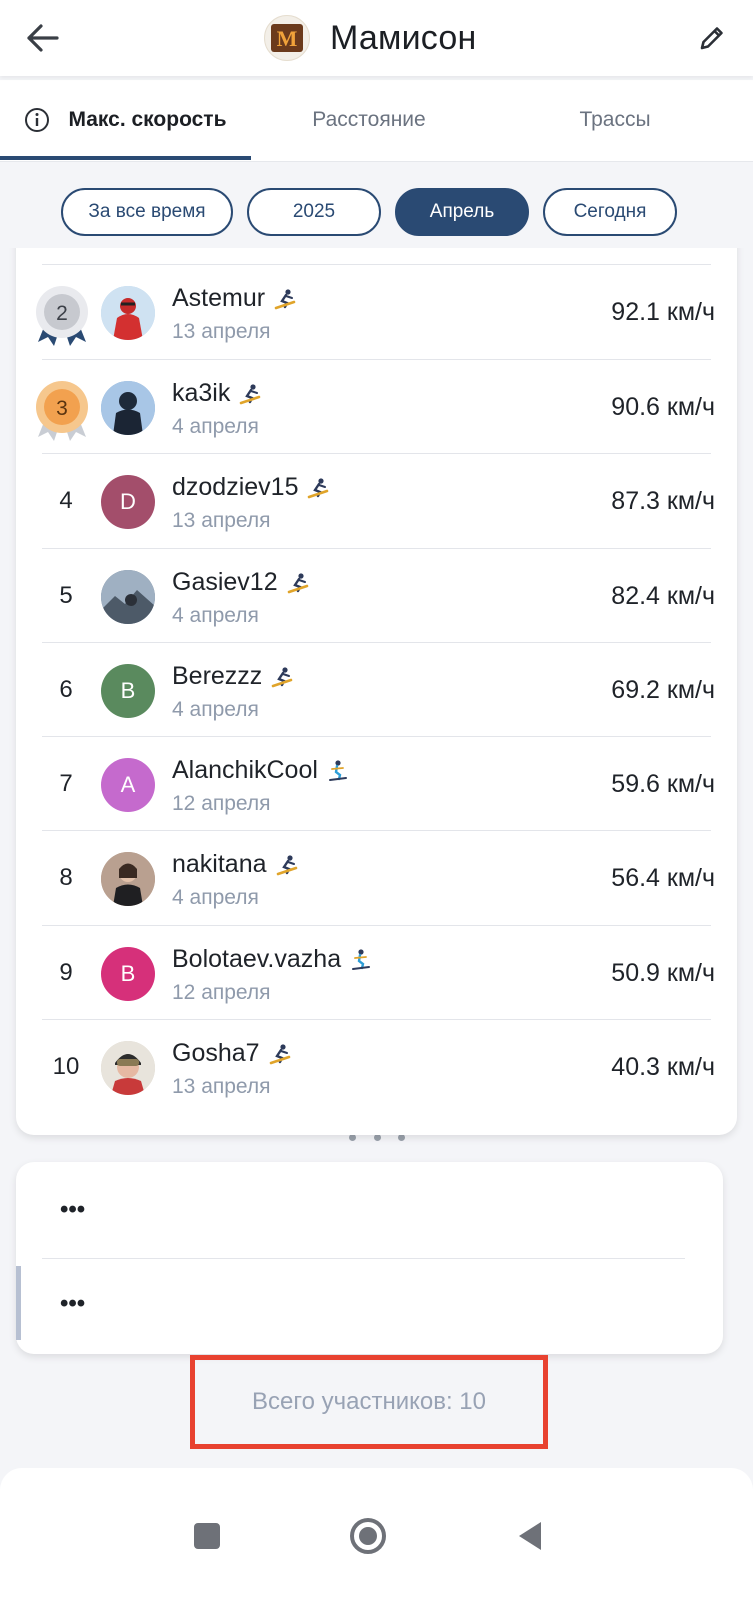  I want to click on max-speed-value: 87.3 км/ч, so click(663, 501).